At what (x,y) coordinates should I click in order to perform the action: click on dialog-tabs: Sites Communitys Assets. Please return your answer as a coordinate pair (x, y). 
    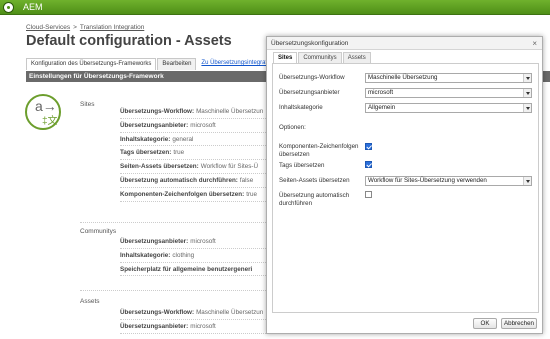
    Looking at the image, I should click on (322, 57).